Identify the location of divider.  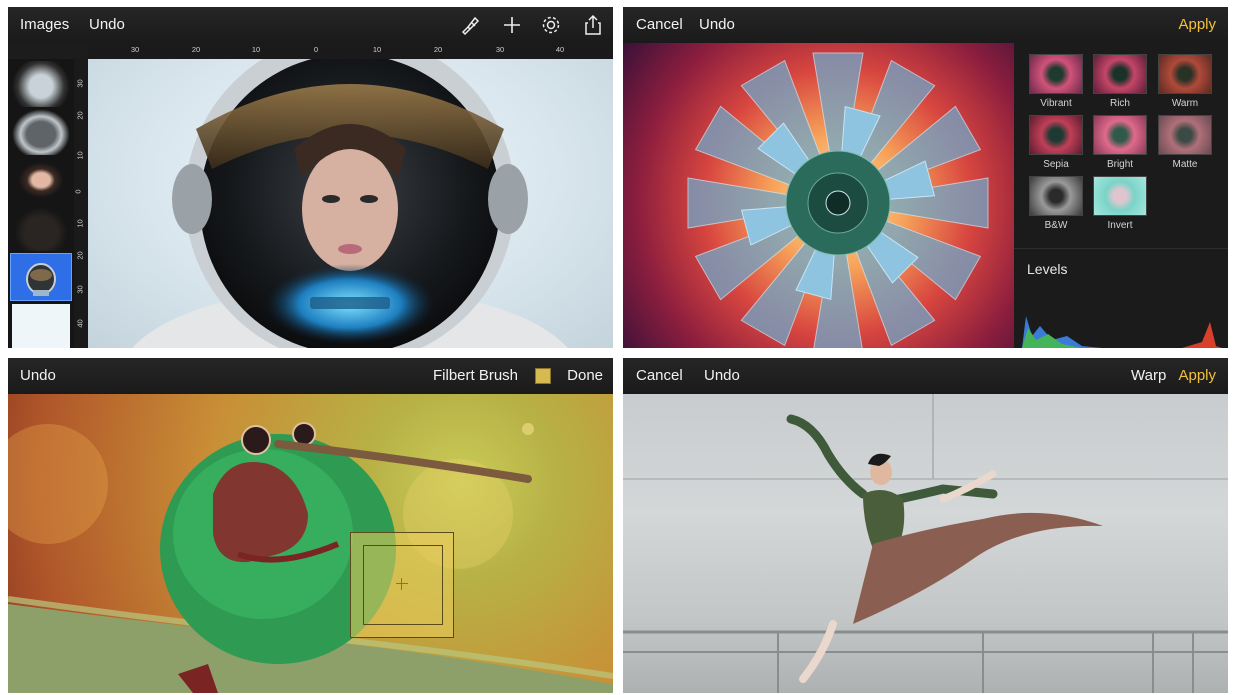
(1121, 248).